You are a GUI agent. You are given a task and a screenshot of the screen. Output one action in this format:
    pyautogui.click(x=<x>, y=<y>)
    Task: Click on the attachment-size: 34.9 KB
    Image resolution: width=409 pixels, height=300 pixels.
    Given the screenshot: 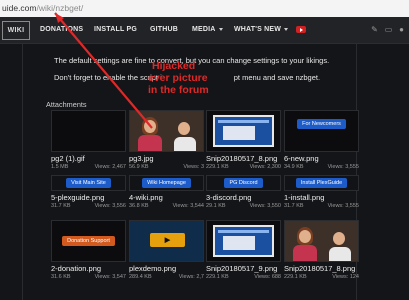 What is the action you would take?
    pyautogui.click(x=294, y=167)
    